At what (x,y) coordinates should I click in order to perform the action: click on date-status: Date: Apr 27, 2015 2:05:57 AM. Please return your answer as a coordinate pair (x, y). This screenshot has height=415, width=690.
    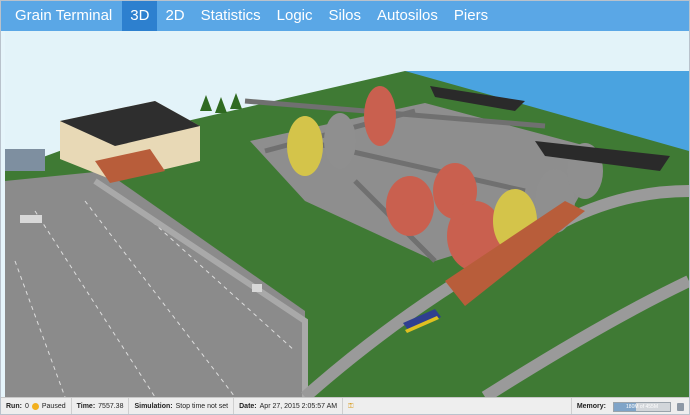
    Looking at the image, I should click on (289, 406).